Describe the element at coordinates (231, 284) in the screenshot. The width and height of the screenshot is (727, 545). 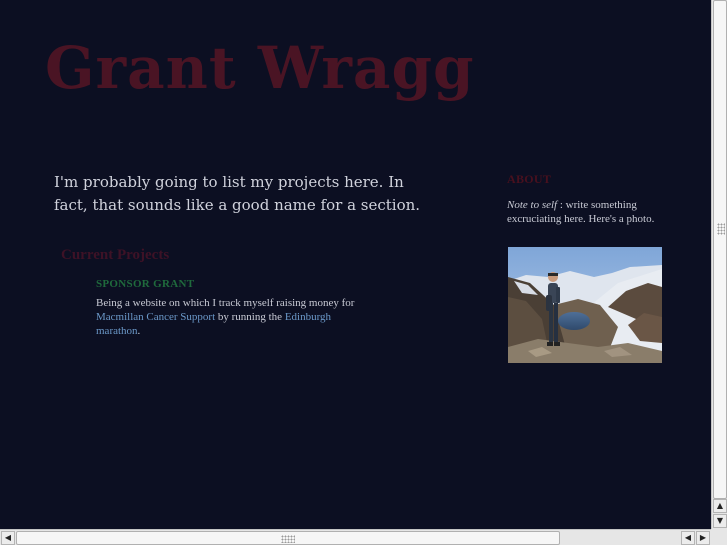
I see `project-title-link: SPONSOR GRANT` at that location.